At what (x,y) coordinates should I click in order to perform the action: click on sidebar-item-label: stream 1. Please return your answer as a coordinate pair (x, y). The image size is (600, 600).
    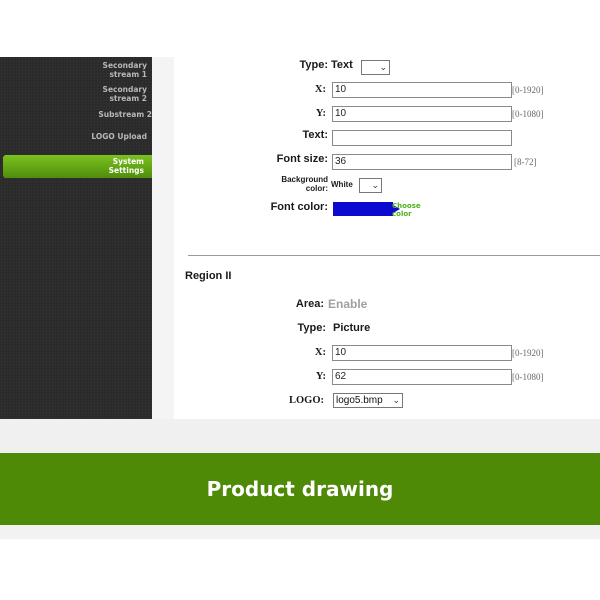
    Looking at the image, I should click on (128, 74).